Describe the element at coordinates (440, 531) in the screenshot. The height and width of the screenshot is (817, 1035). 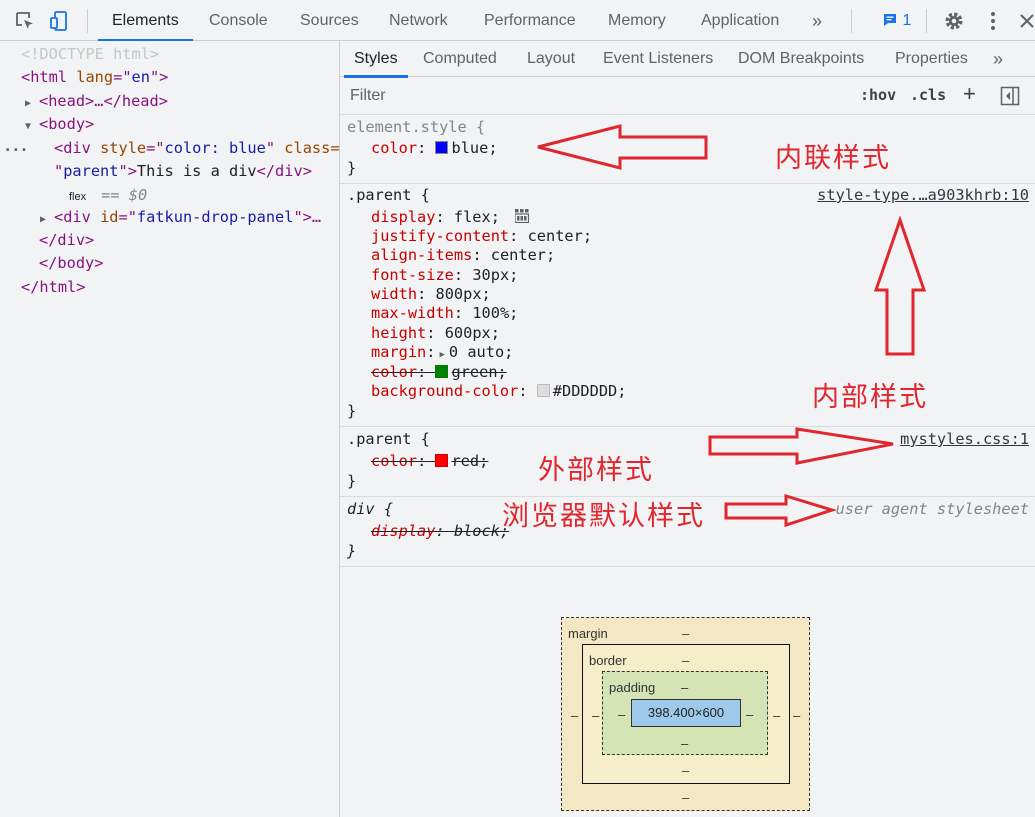
I see `rule-property-overridden: display: block;` at that location.